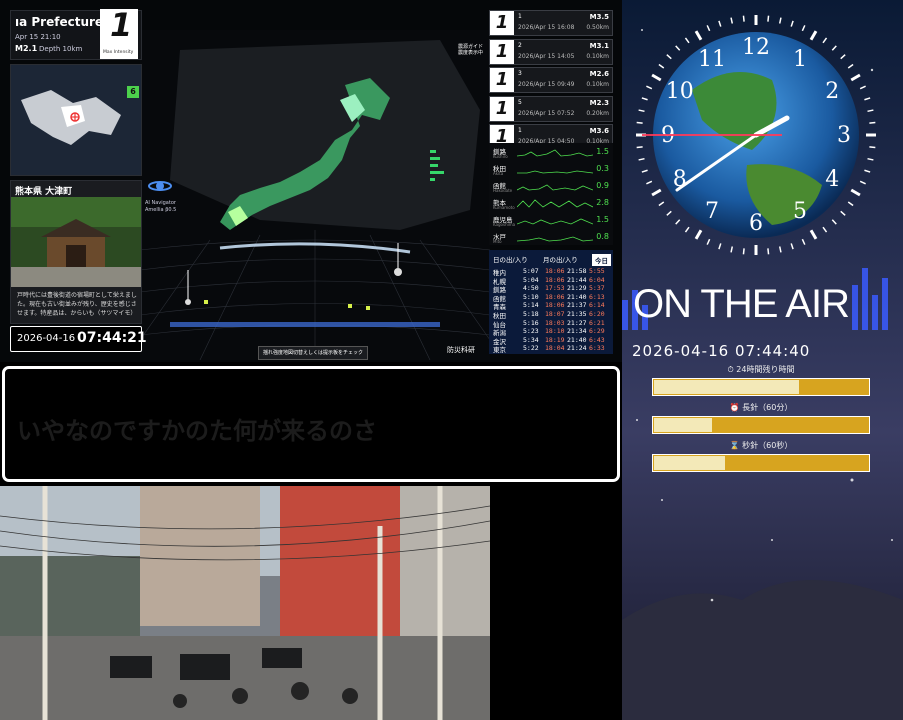 The image size is (903, 720). Describe the element at coordinates (601, 260) in the screenshot. I see `tab-today: 今日` at that location.